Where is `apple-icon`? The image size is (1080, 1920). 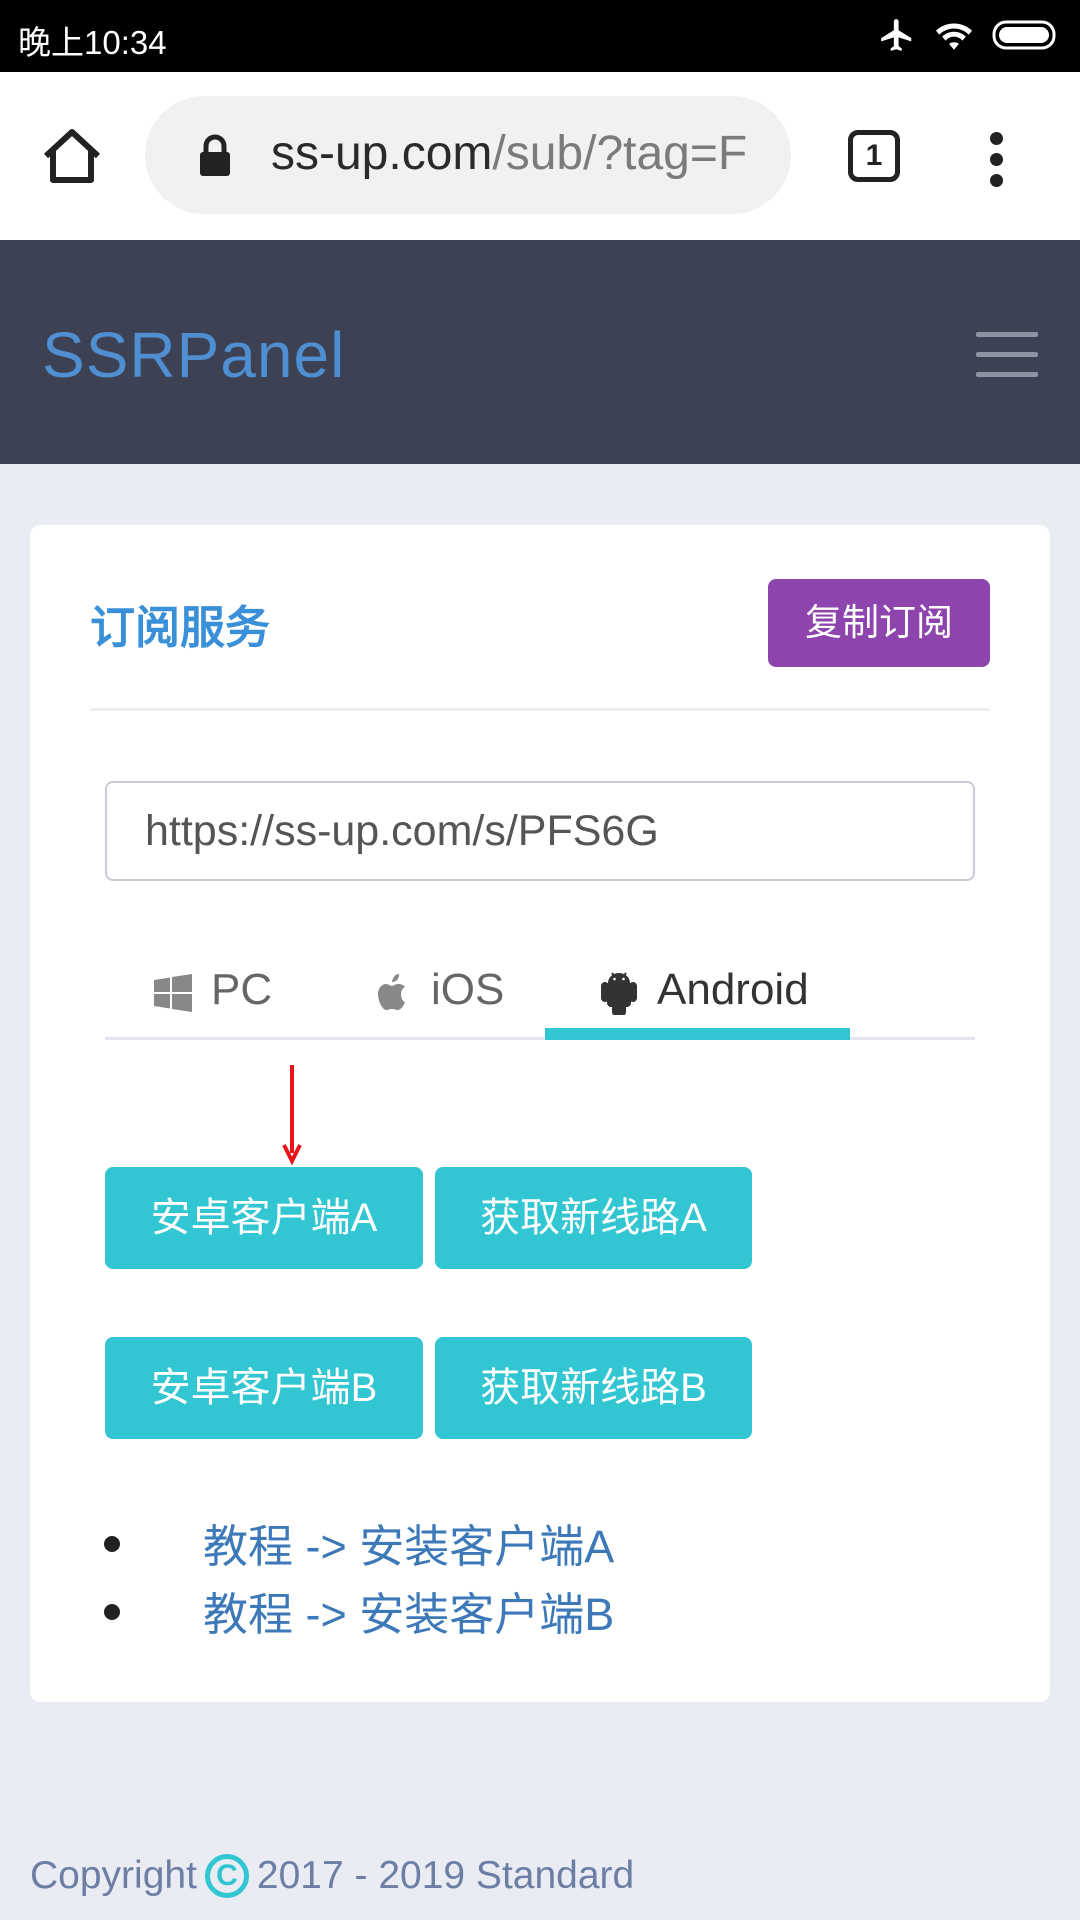 apple-icon is located at coordinates (391, 992).